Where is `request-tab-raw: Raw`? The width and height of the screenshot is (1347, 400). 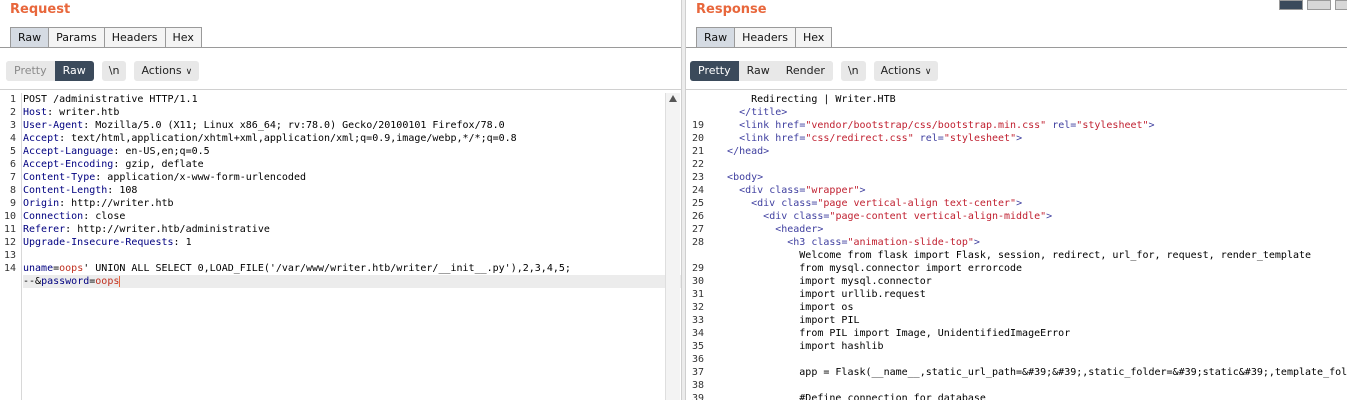
request-tab-raw: Raw is located at coordinates (30, 37).